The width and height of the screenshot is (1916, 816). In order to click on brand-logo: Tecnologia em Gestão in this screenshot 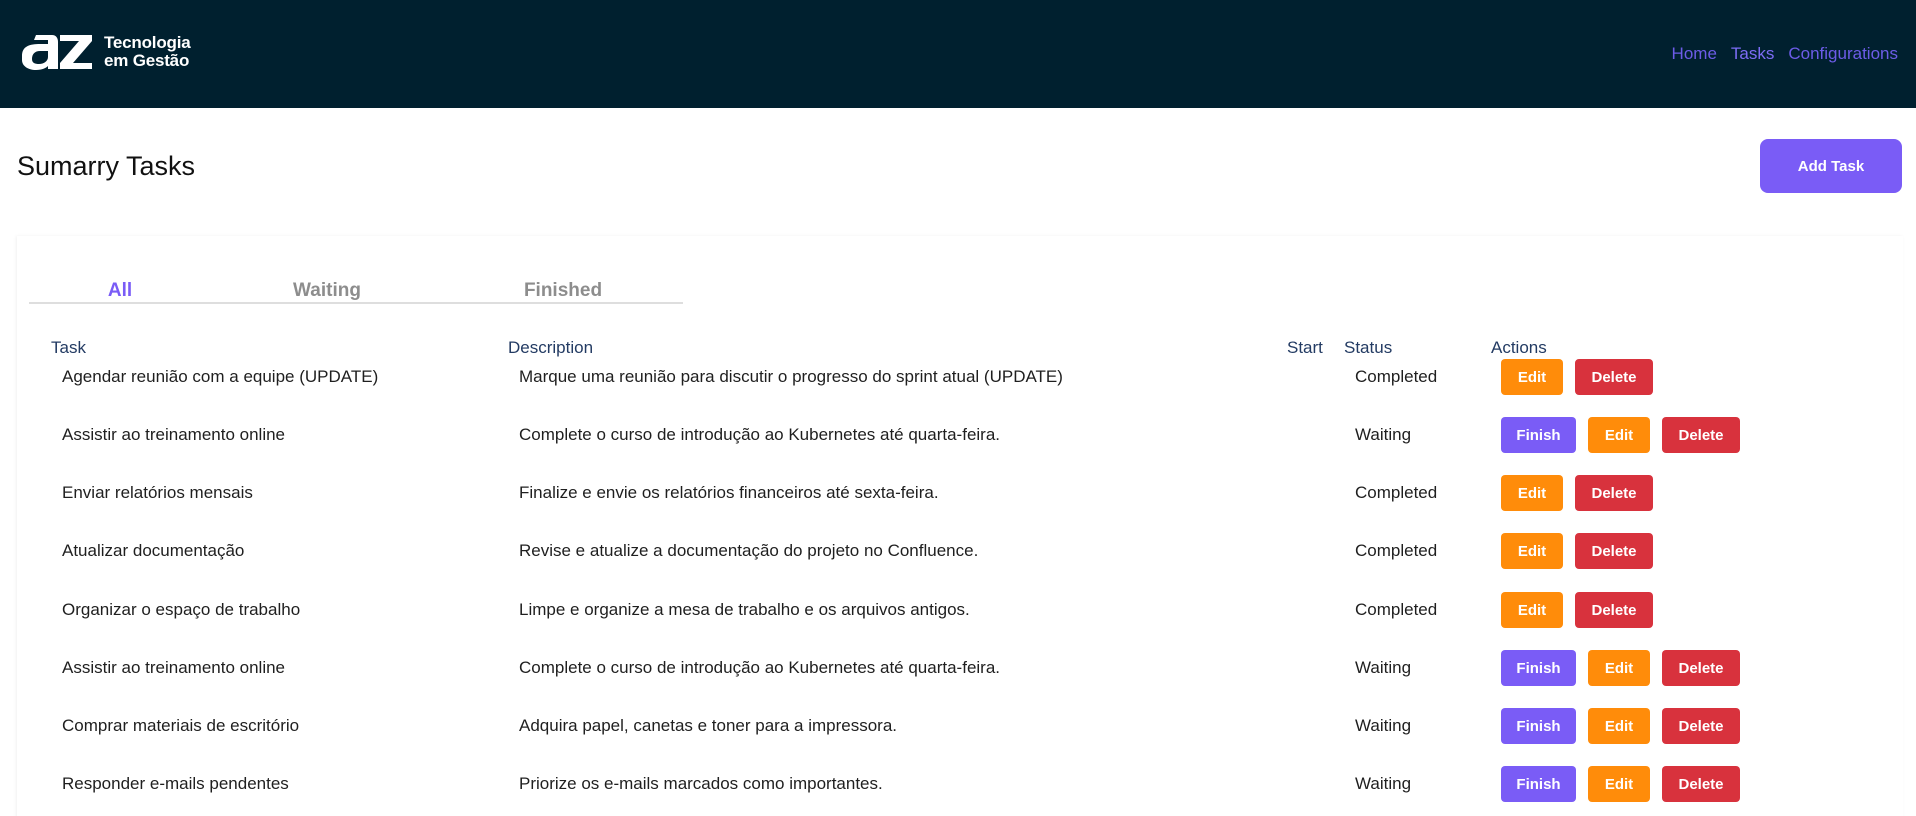, I will do `click(105, 52)`.